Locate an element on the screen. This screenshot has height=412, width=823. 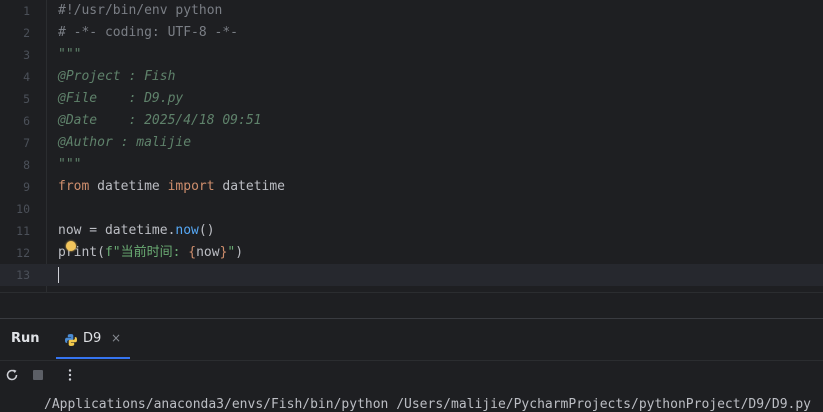
python-file-icon is located at coordinates (71, 340).